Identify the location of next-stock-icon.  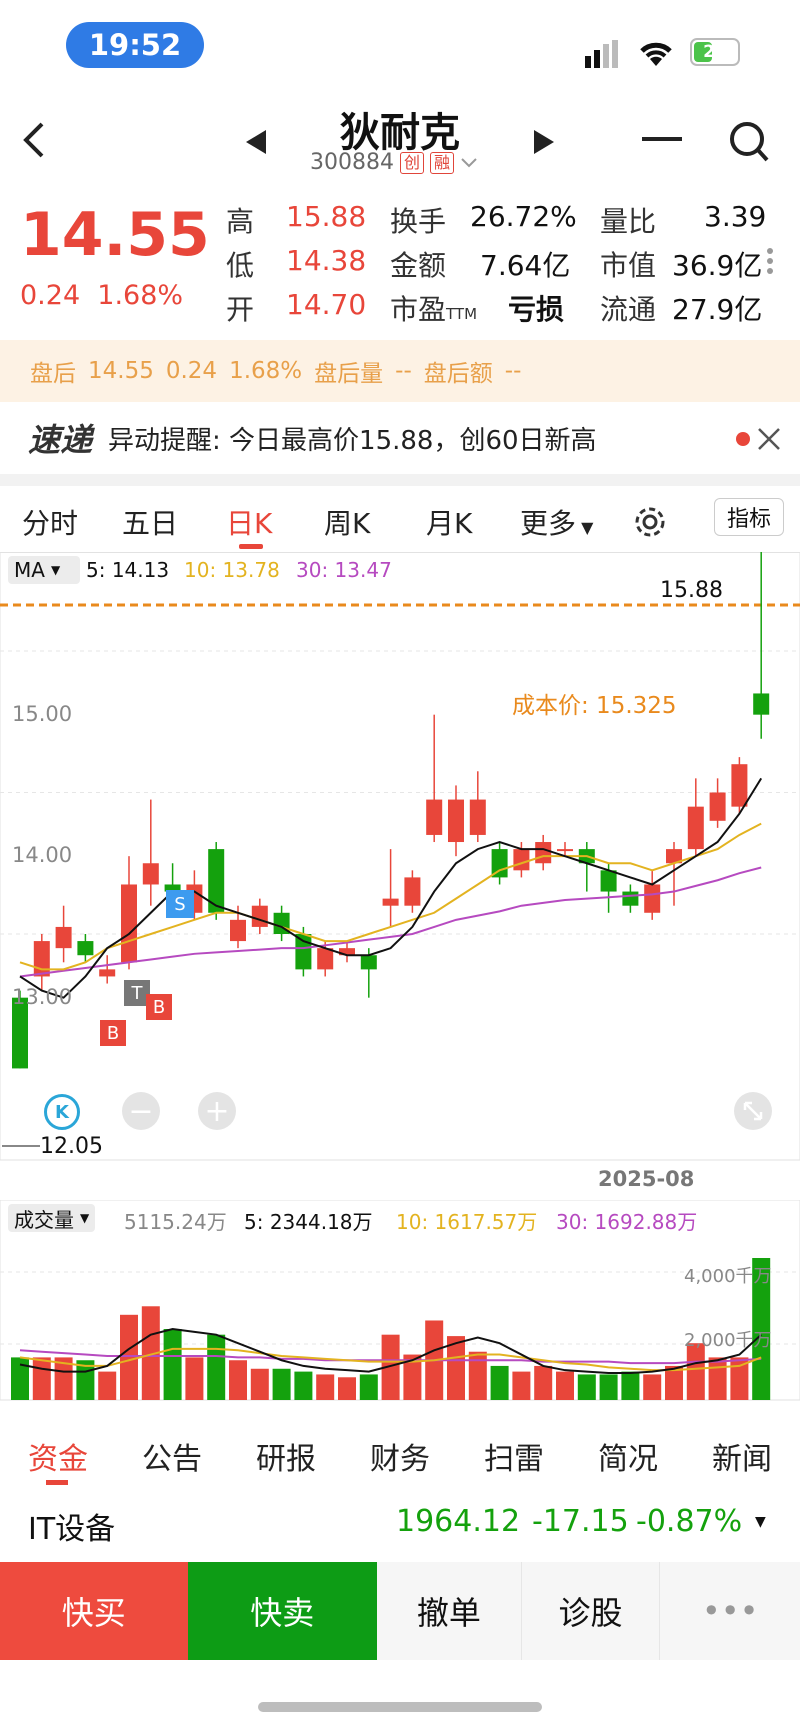
(544, 144).